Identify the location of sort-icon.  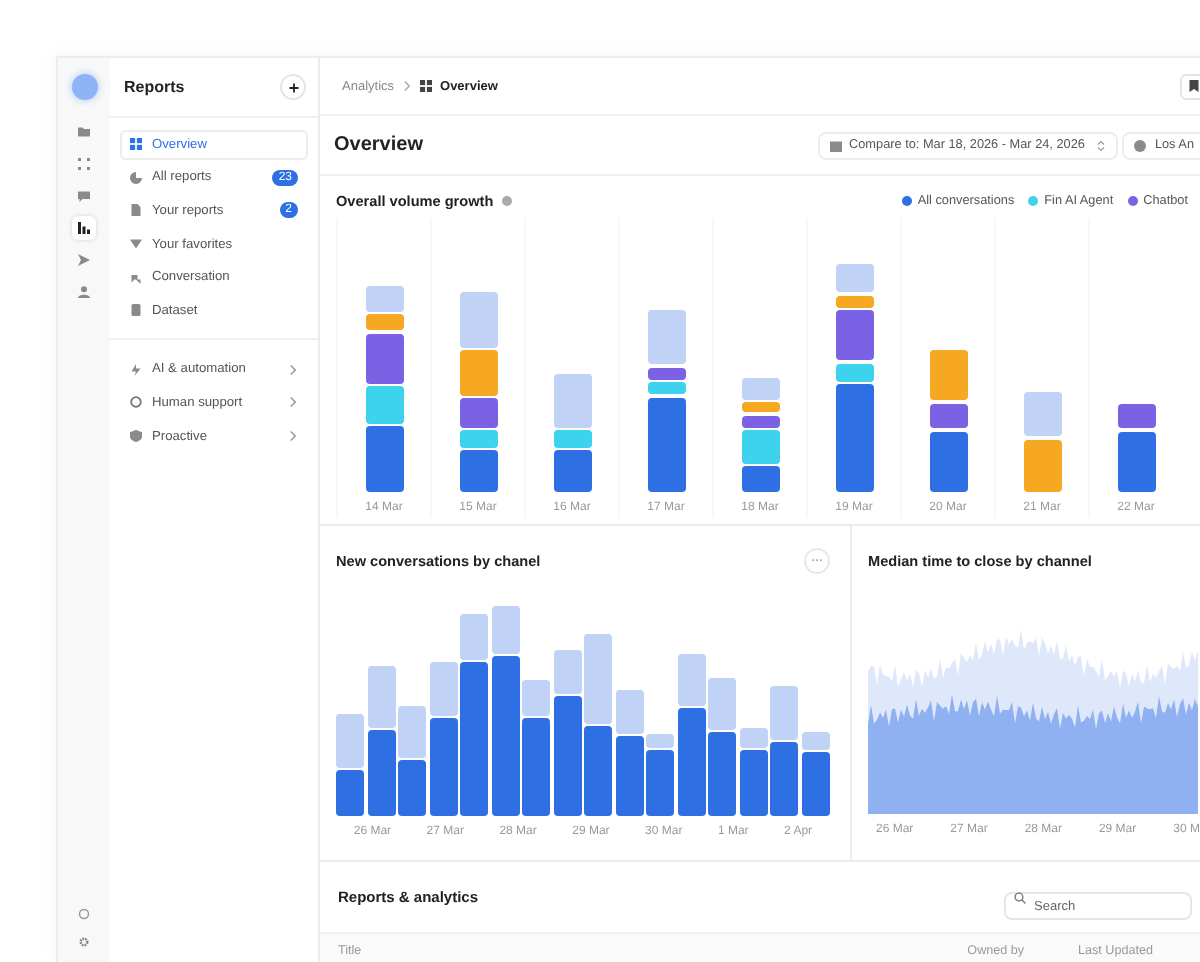
(1101, 145).